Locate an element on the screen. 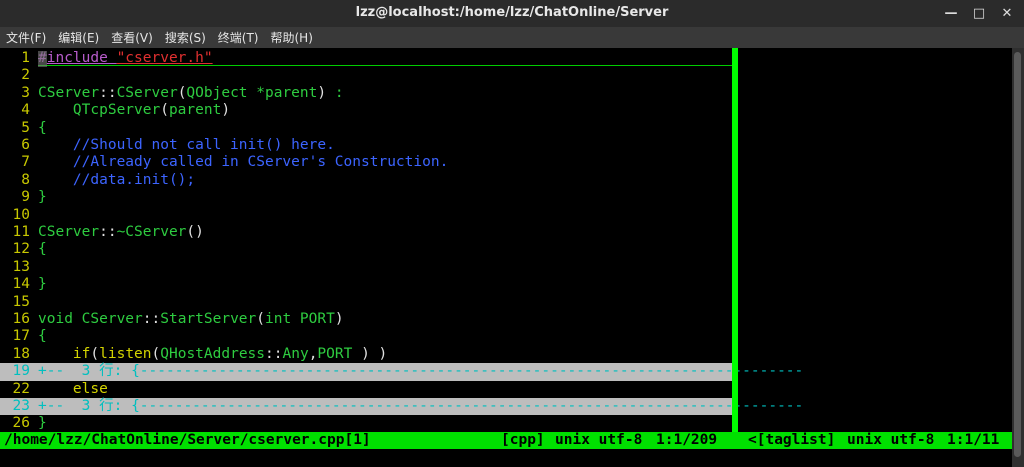 The height and width of the screenshot is (467, 1024). code-line: 13 is located at coordinates (366, 267).